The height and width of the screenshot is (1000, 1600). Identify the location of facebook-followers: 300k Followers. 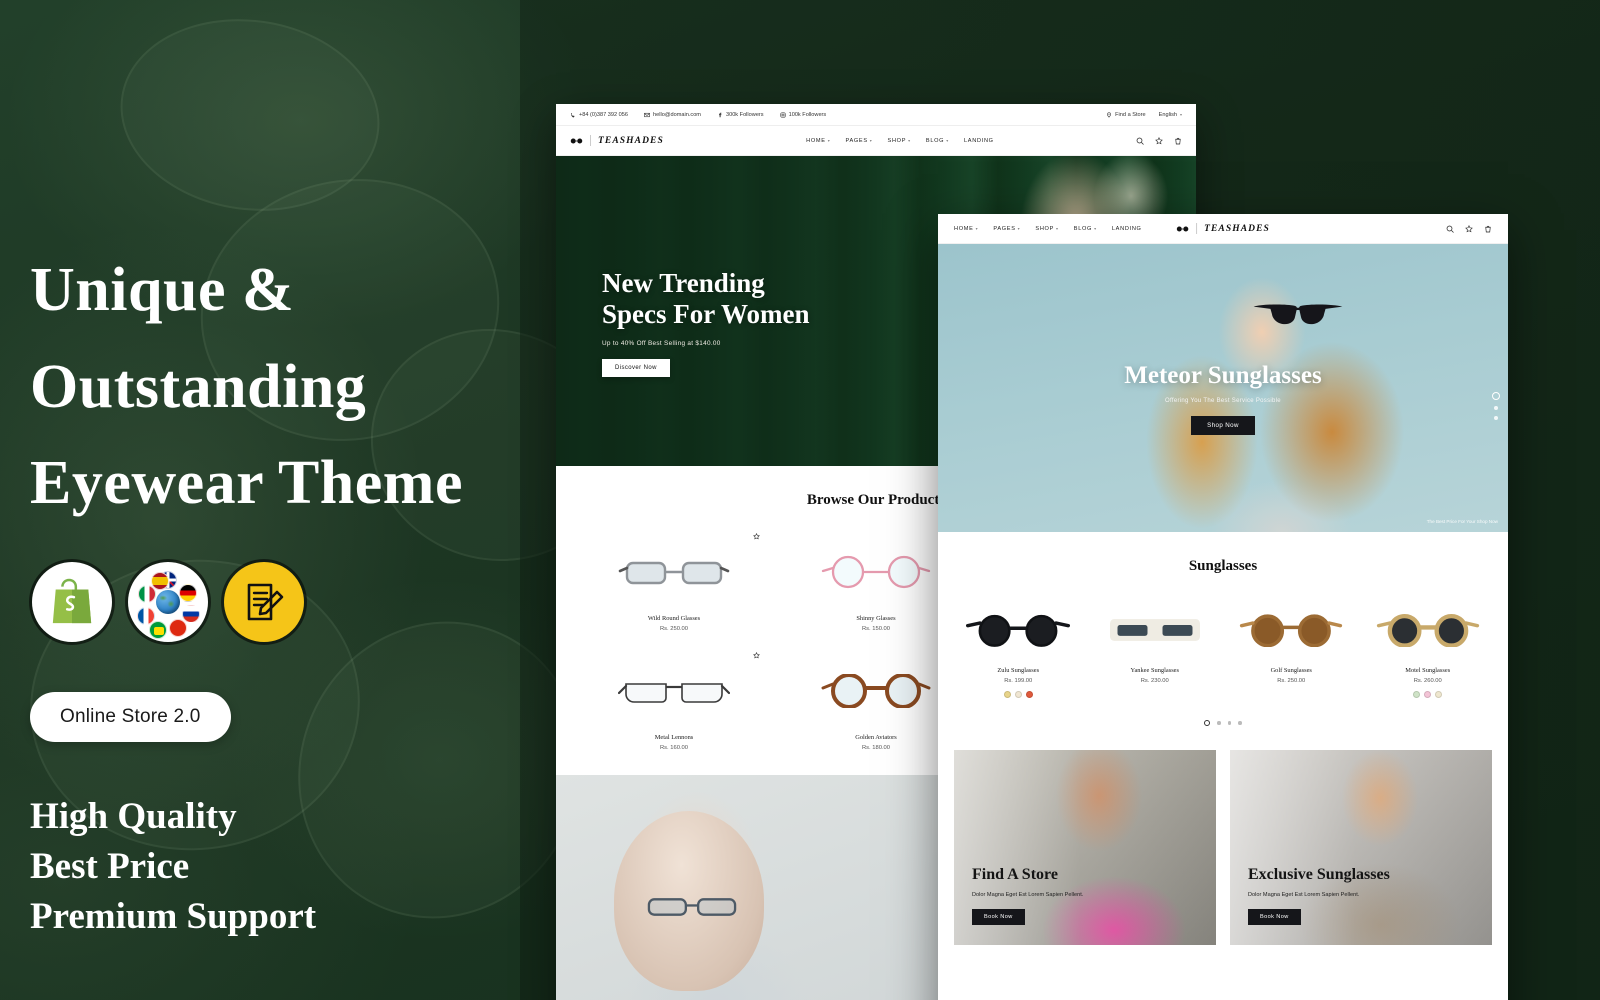
(740, 115).